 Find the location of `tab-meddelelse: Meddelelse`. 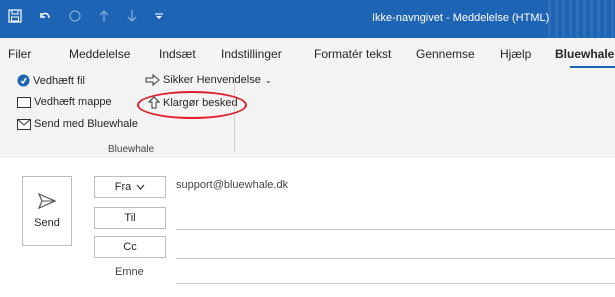

tab-meddelelse: Meddelelse is located at coordinates (99, 54).